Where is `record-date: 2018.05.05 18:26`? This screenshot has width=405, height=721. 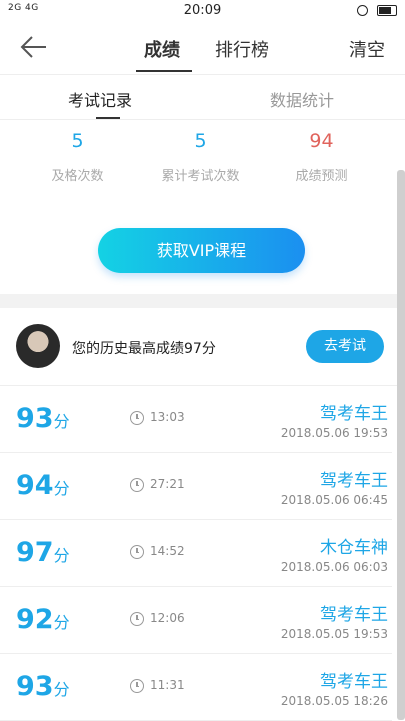 record-date: 2018.05.05 18:26 is located at coordinates (334, 701).